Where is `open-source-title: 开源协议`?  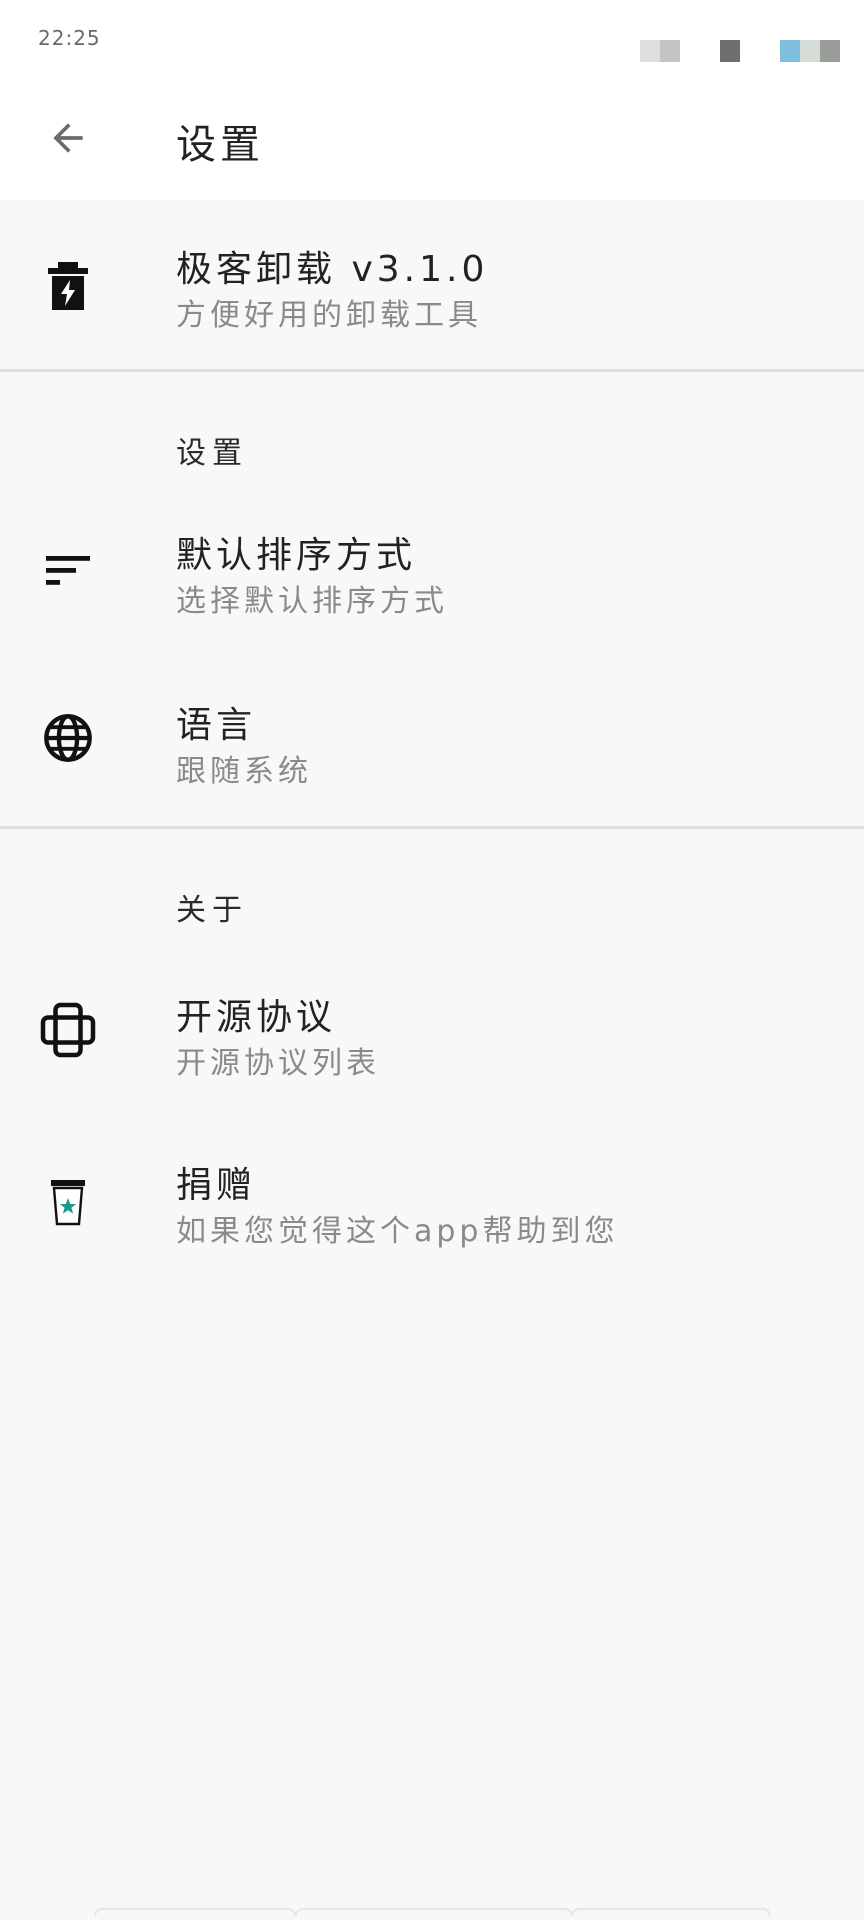 open-source-title: 开源协议 is located at coordinates (256, 1017).